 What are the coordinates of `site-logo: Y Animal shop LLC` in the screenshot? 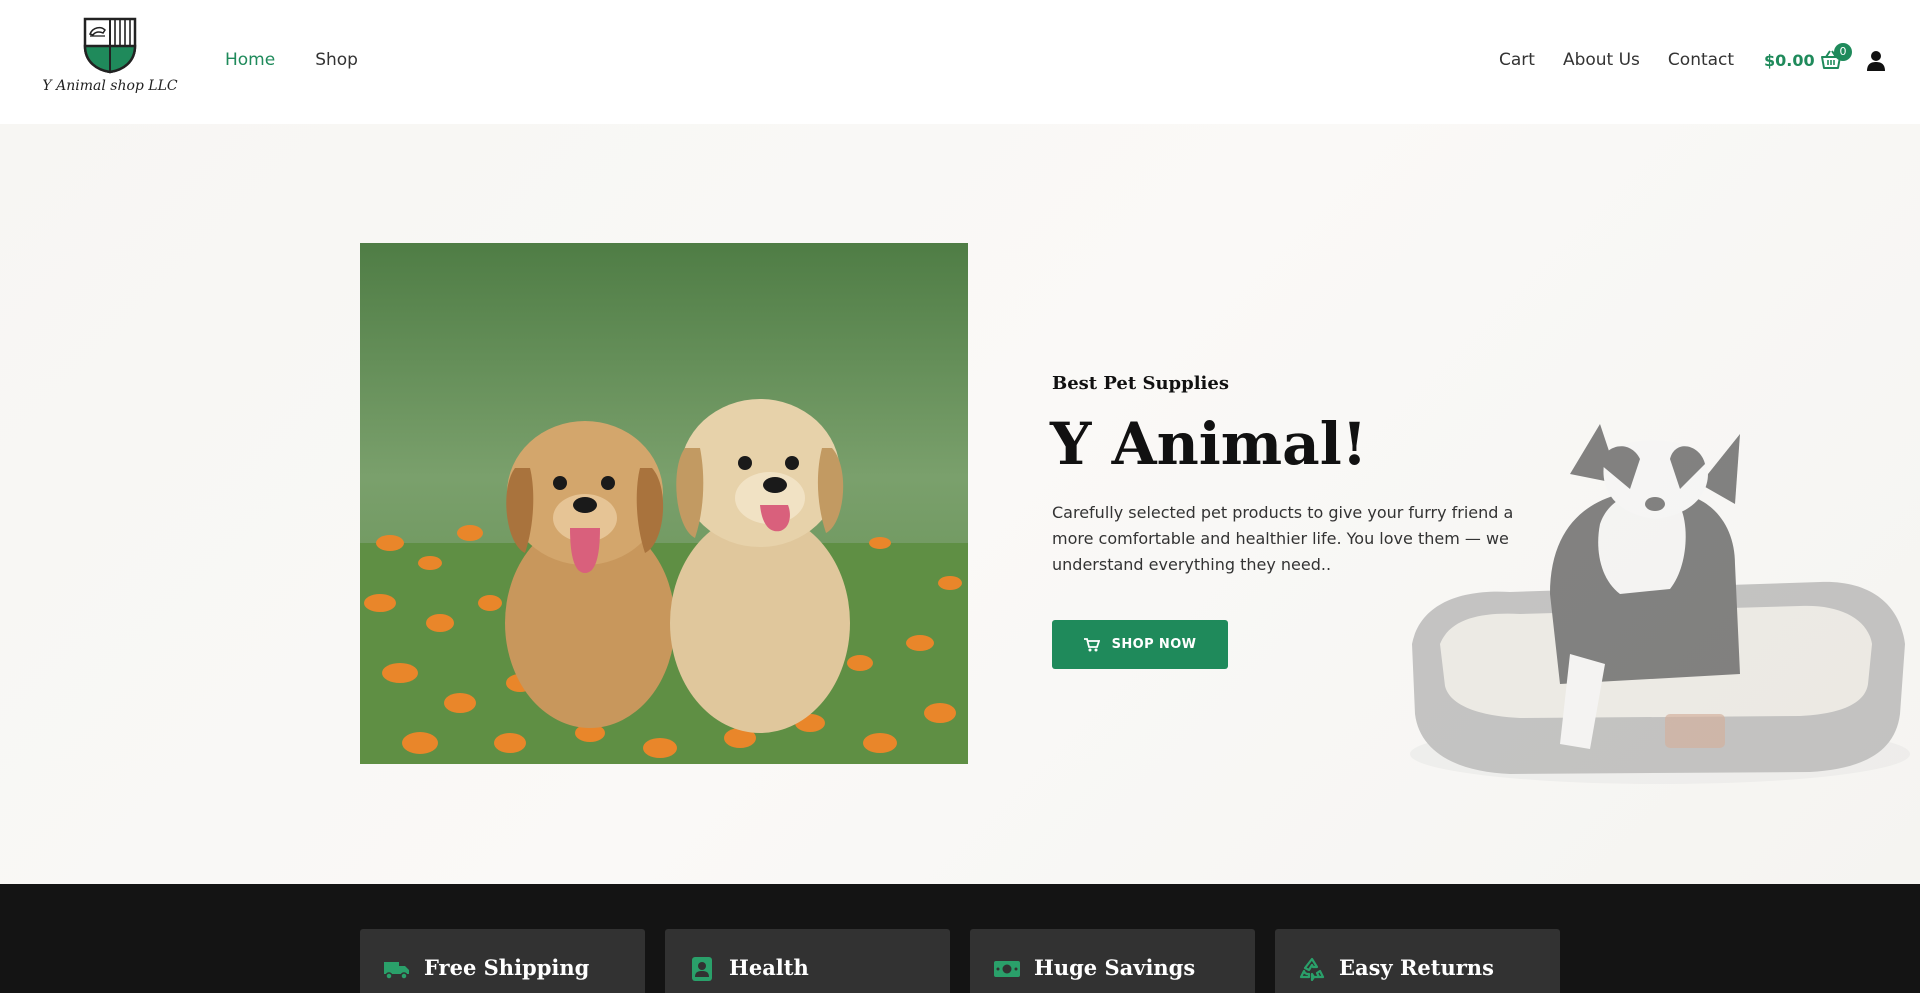 It's located at (110, 60).